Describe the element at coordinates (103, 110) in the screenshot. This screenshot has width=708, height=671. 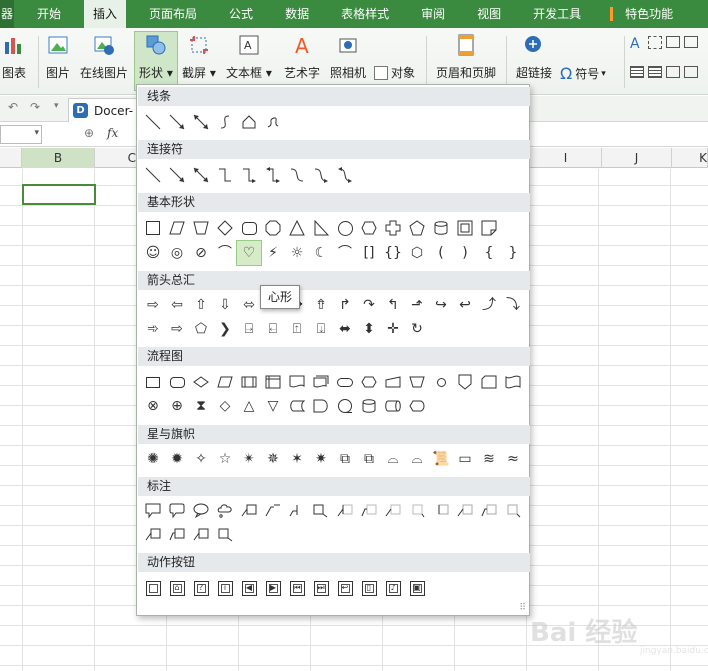
I see `docer-tab: D Docer-` at that location.